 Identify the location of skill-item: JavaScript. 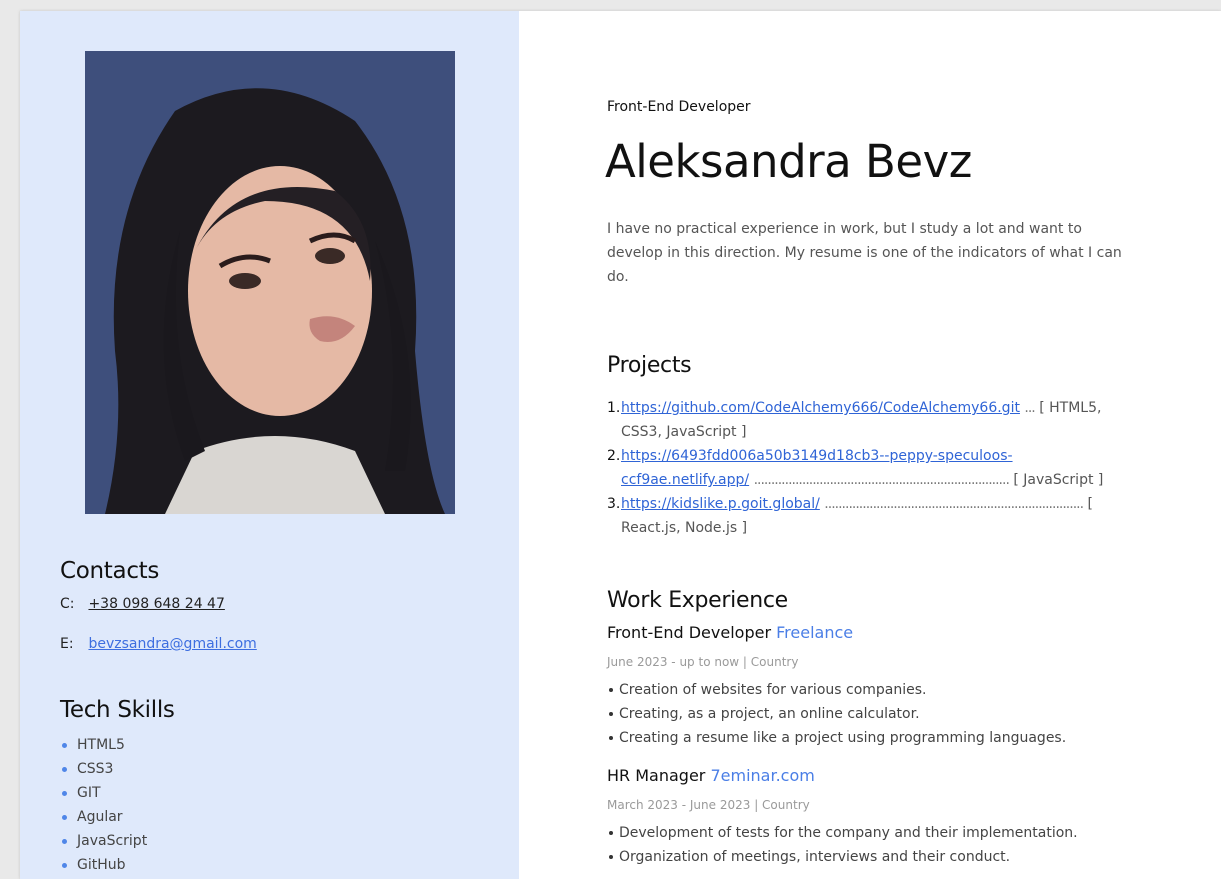
(103, 841).